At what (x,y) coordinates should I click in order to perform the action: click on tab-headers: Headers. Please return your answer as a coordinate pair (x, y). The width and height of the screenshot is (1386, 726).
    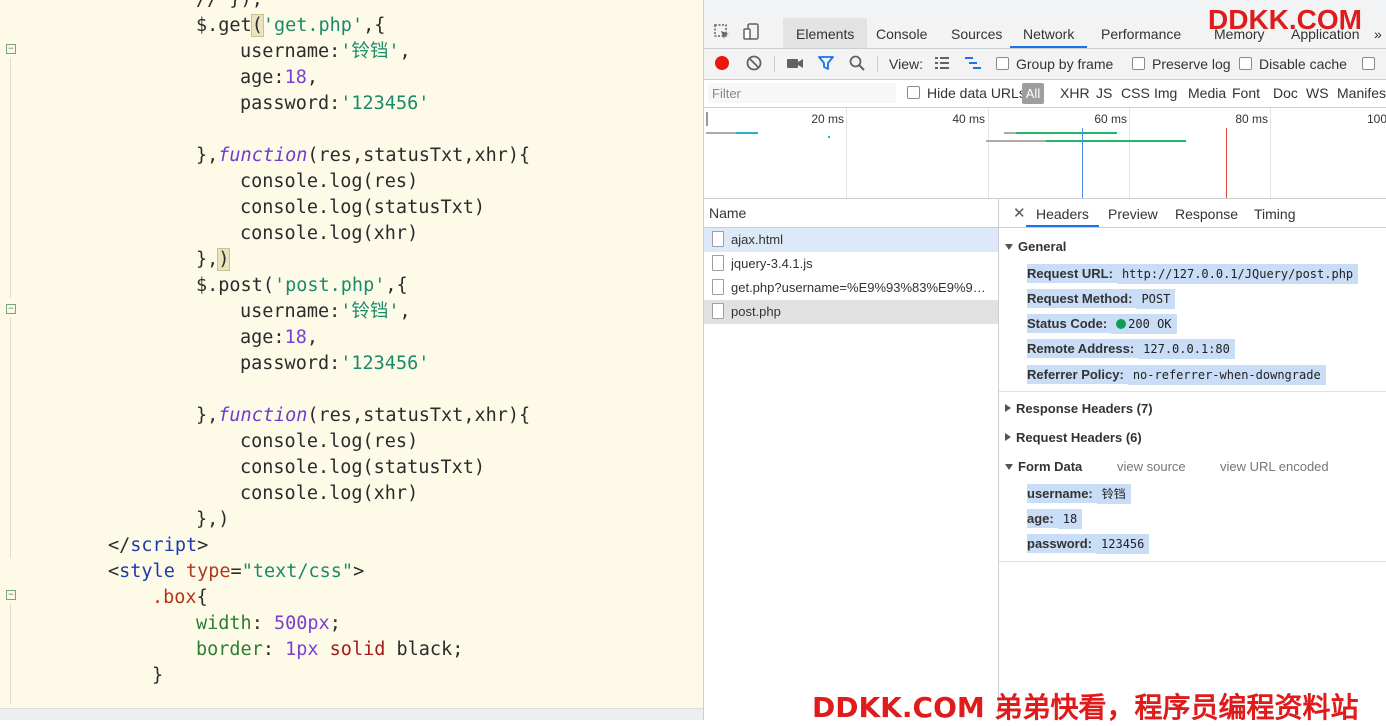
    Looking at the image, I should click on (1062, 213).